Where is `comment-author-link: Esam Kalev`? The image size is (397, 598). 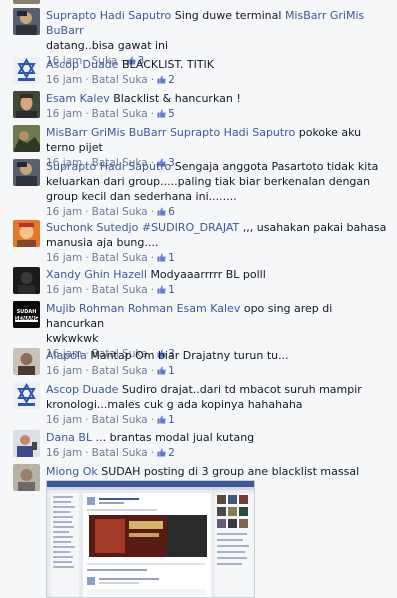 comment-author-link: Esam Kalev is located at coordinates (78, 98).